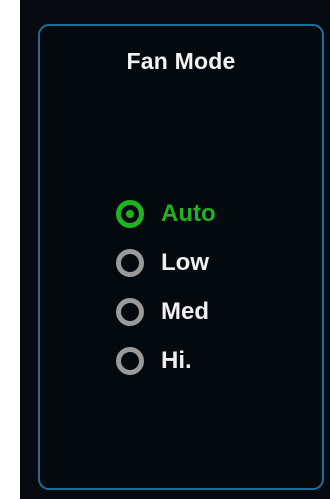 The height and width of the screenshot is (499, 330). Describe the element at coordinates (185, 311) in the screenshot. I see `option-label: Med` at that location.